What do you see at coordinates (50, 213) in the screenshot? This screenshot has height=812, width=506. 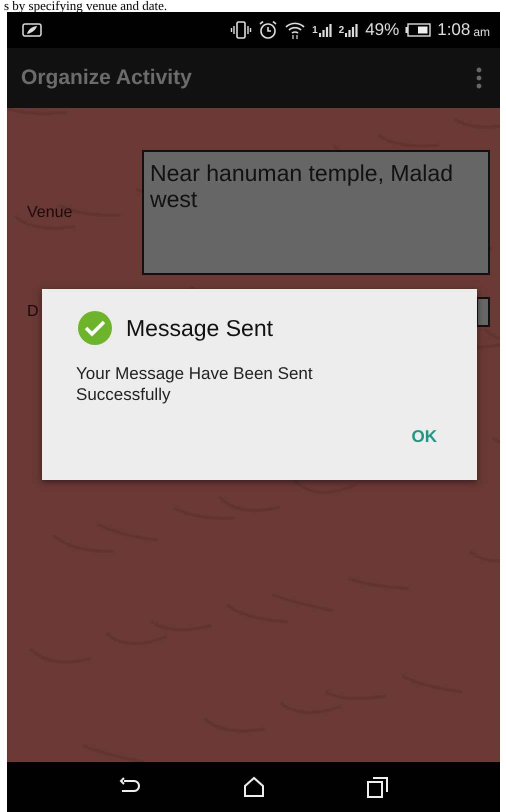 I see `field-label: Venue` at bounding box center [50, 213].